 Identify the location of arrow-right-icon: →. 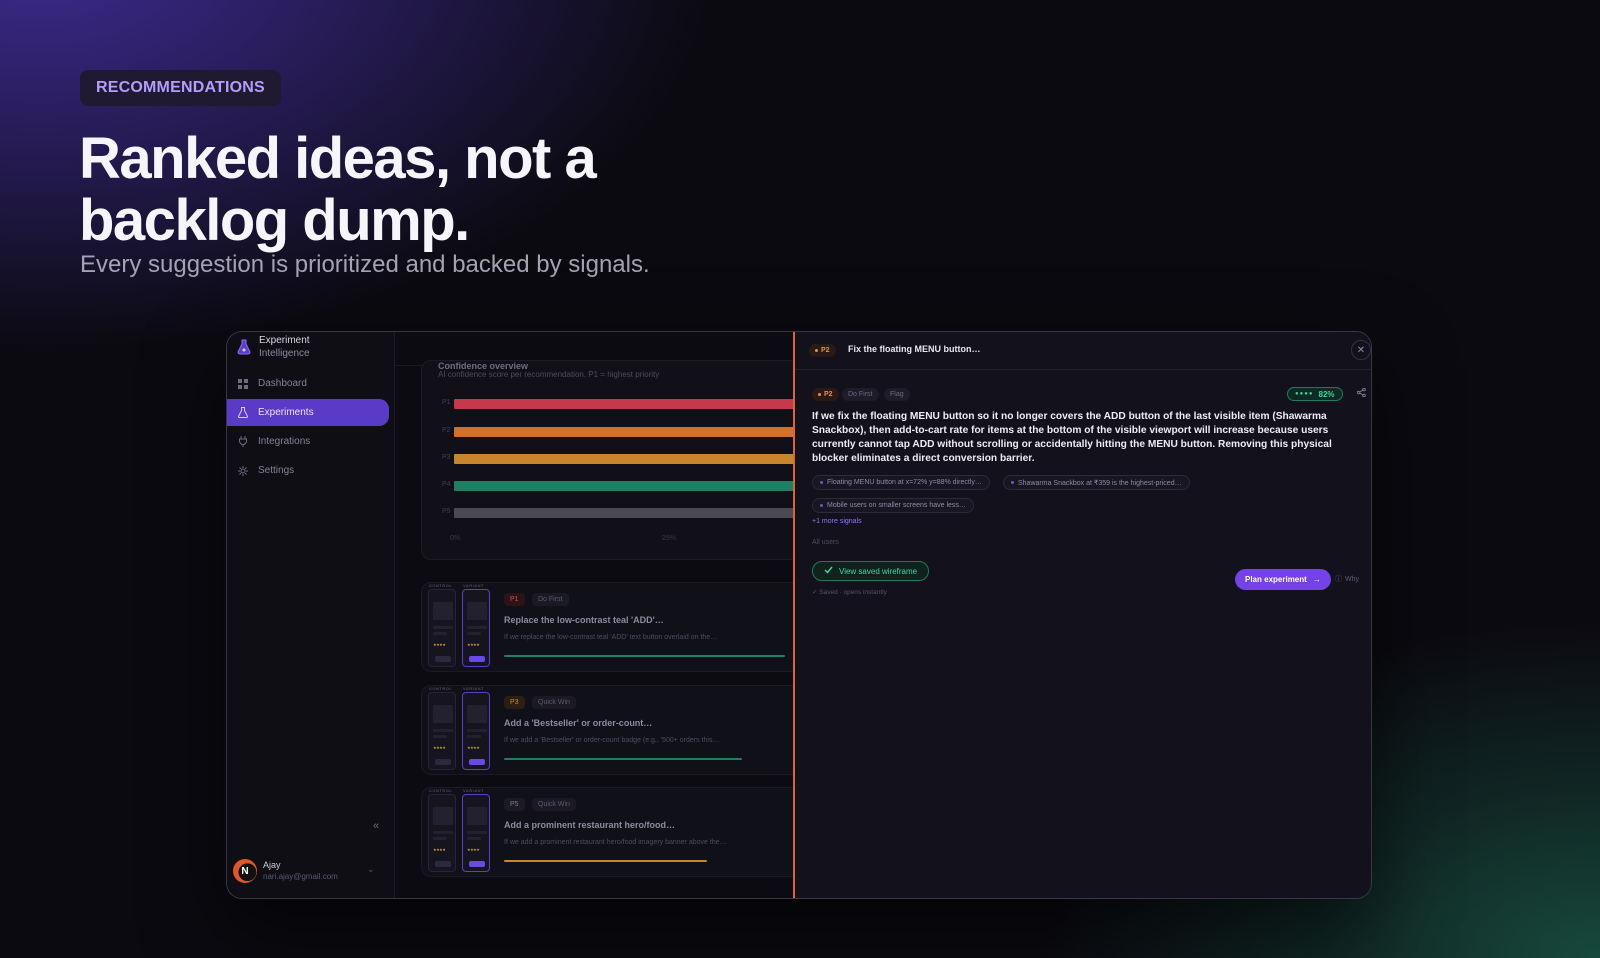
(1316, 579).